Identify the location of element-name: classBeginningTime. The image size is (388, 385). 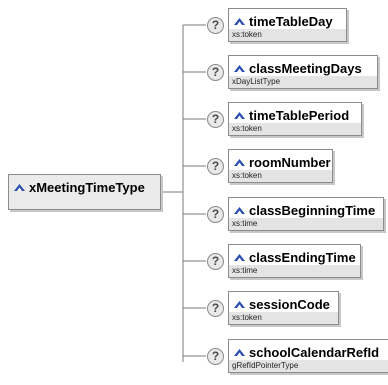
(312, 210).